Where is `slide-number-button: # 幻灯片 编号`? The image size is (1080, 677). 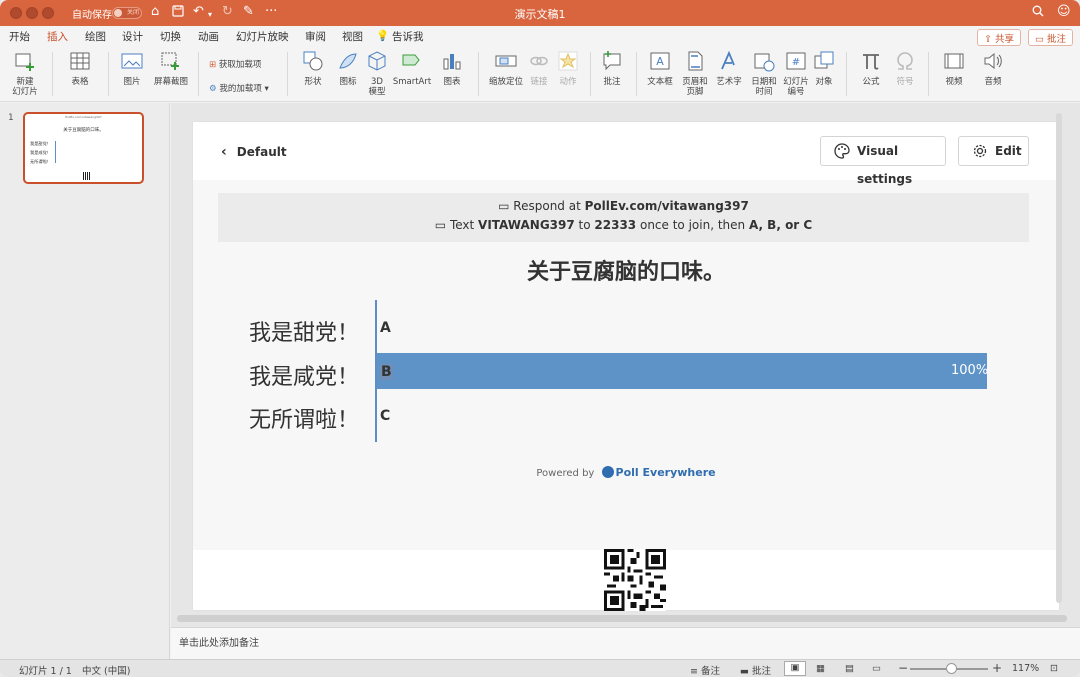
slide-number-button: # 幻灯片 编号 is located at coordinates (796, 73).